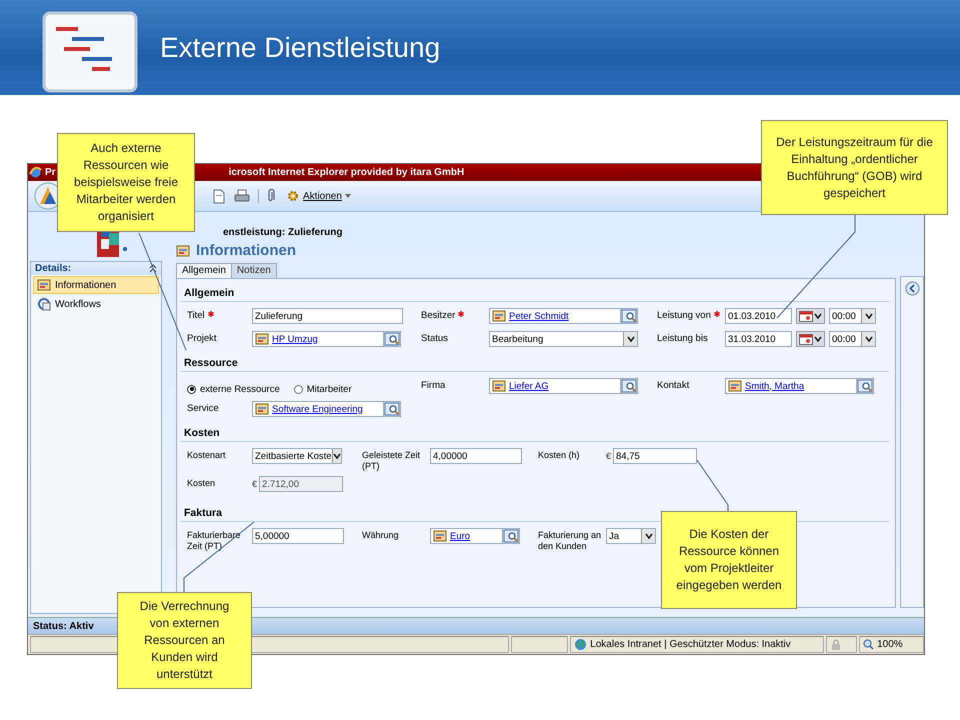 The image size is (960, 720). I want to click on field-label: Geleistete Zeit (PT), so click(392, 461).